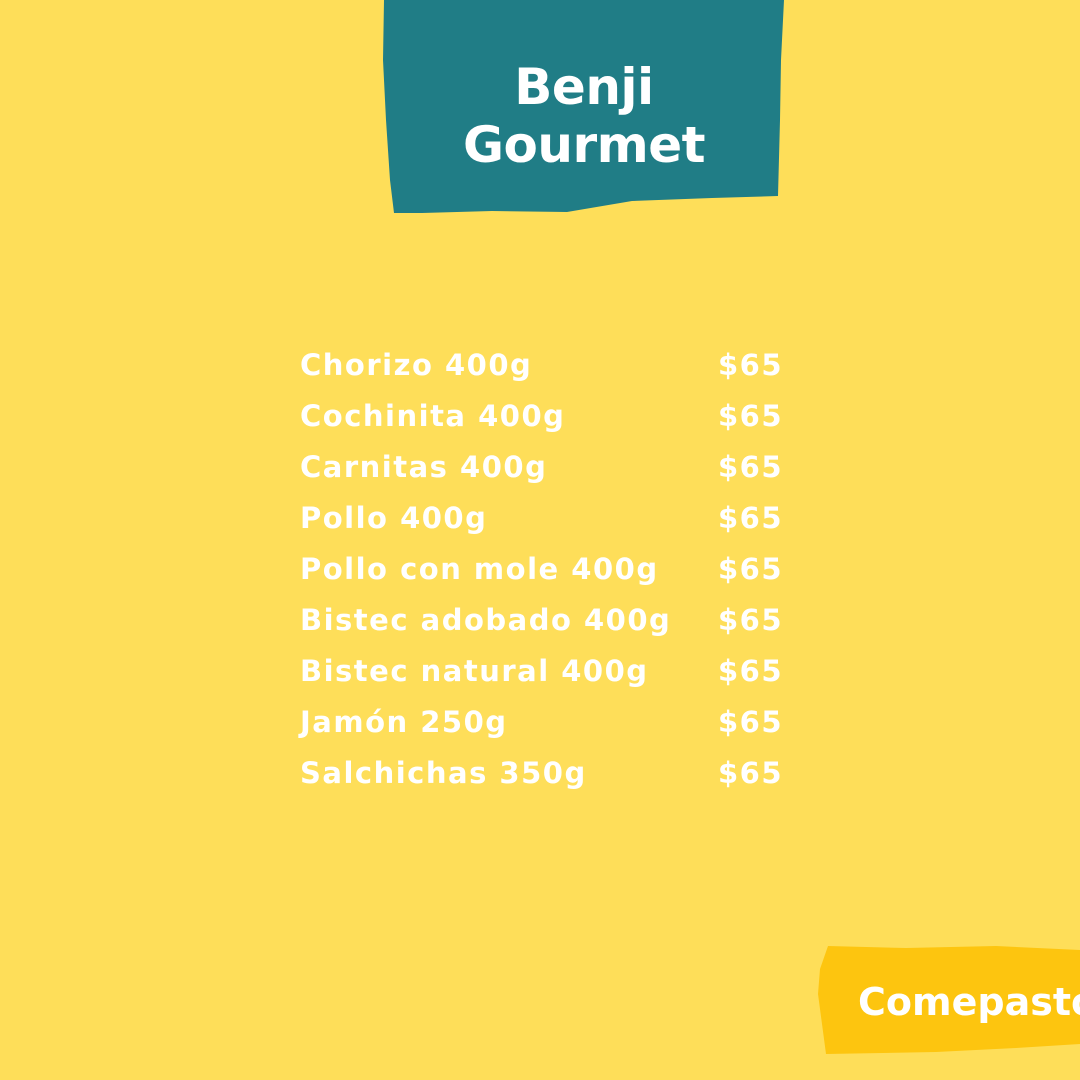  Describe the element at coordinates (486, 620) in the screenshot. I see `item-name: Bistec adobado 400g` at that location.